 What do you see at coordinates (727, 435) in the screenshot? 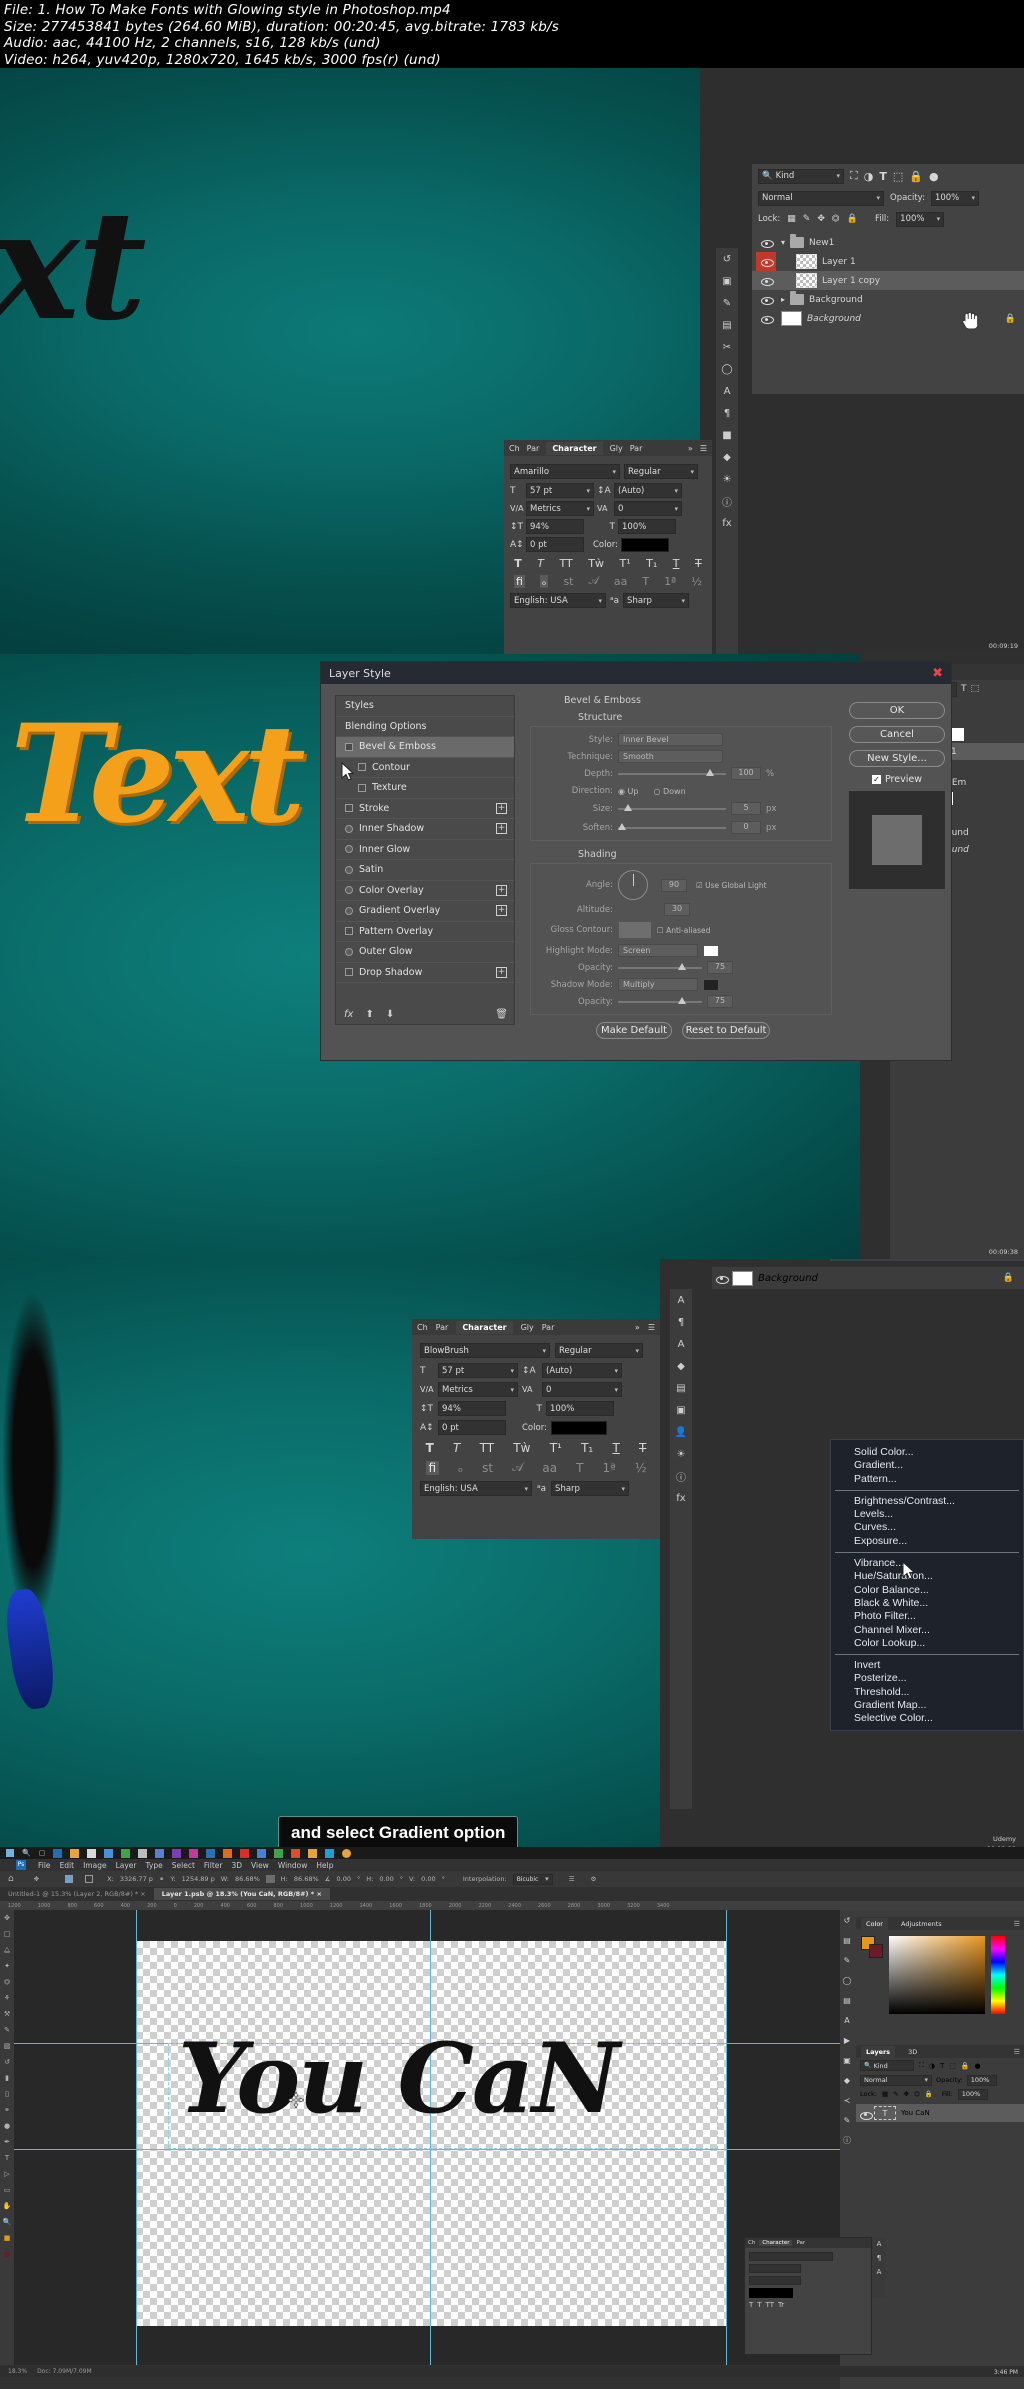
I see `glyphs-icon: ■` at bounding box center [727, 435].